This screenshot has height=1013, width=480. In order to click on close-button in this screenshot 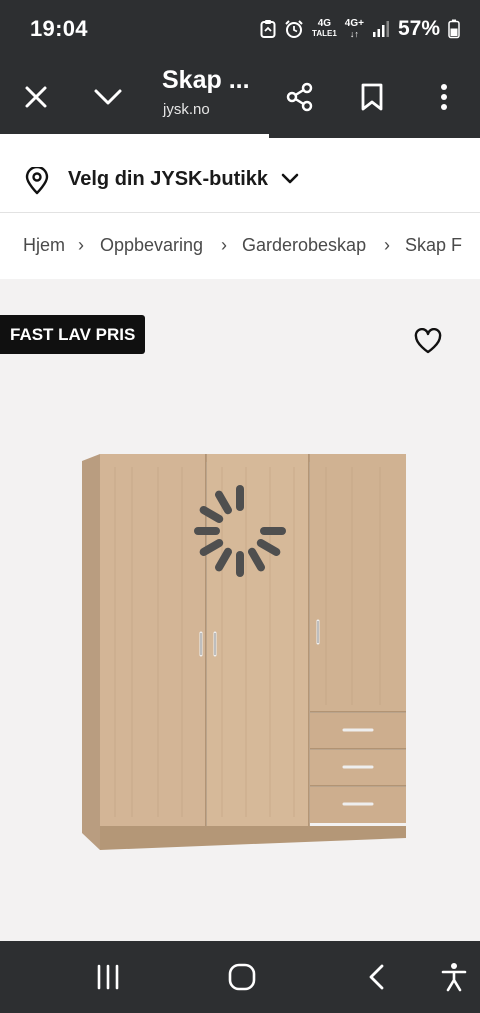, I will do `click(36, 97)`.